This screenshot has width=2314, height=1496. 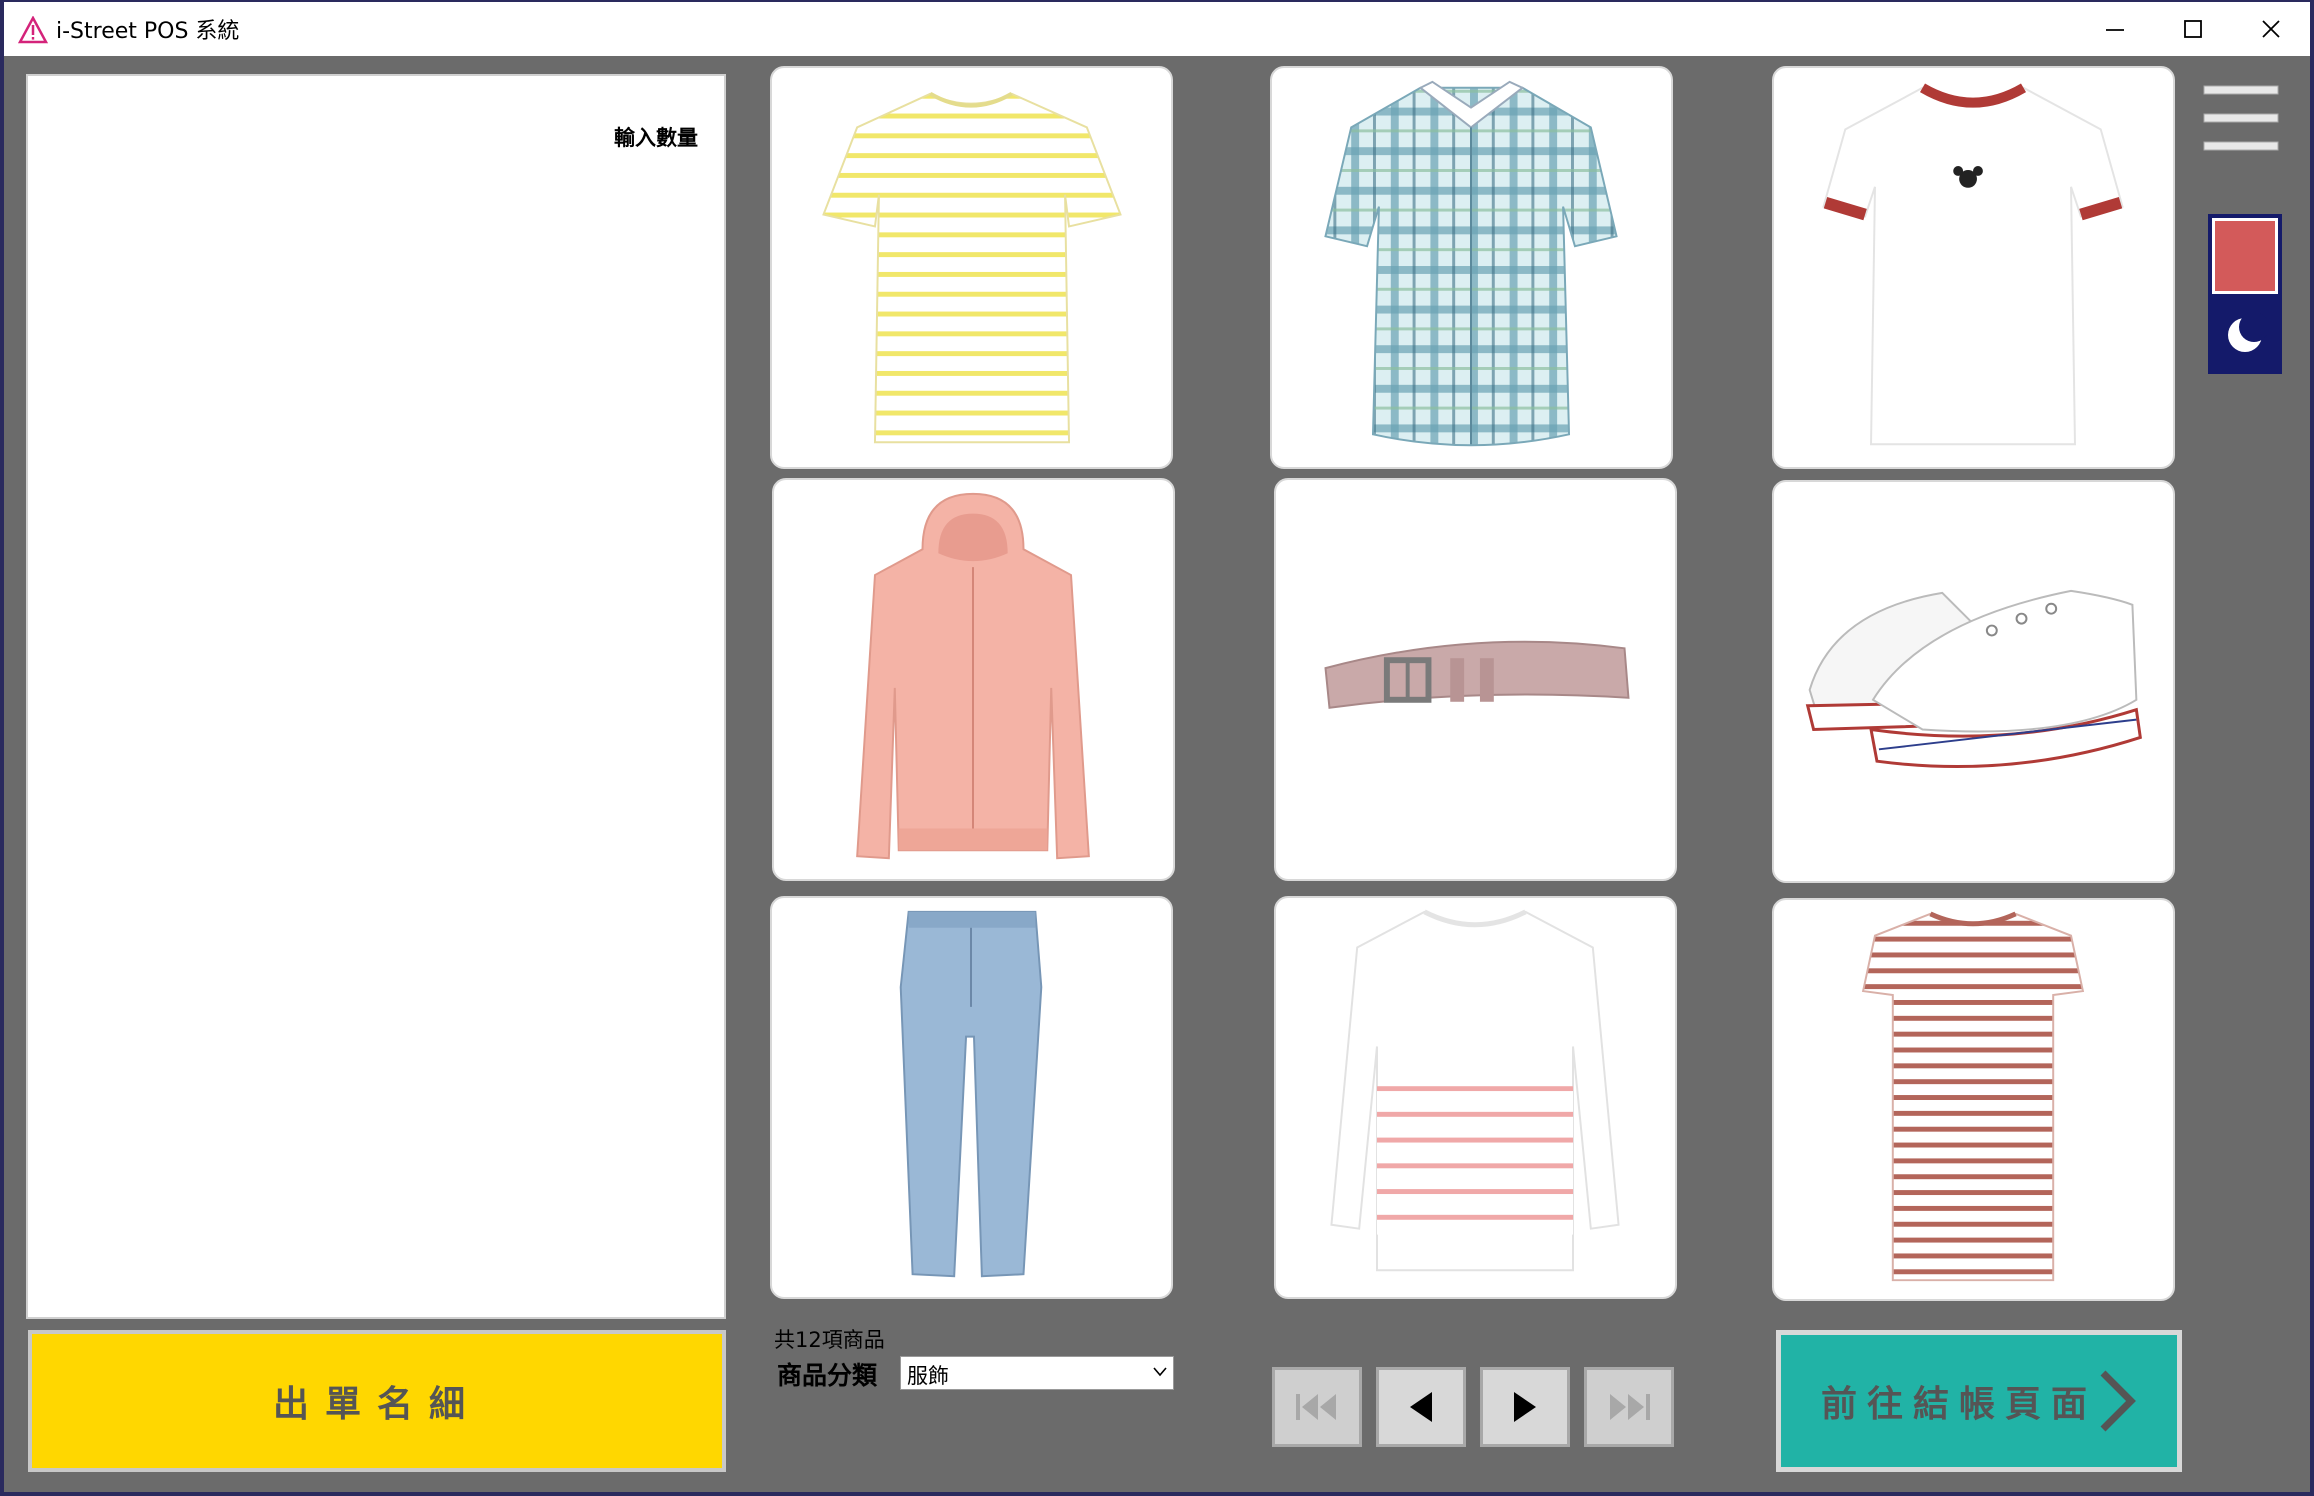 I want to click on striped-tshirt-icon, so click(x=972, y=268).